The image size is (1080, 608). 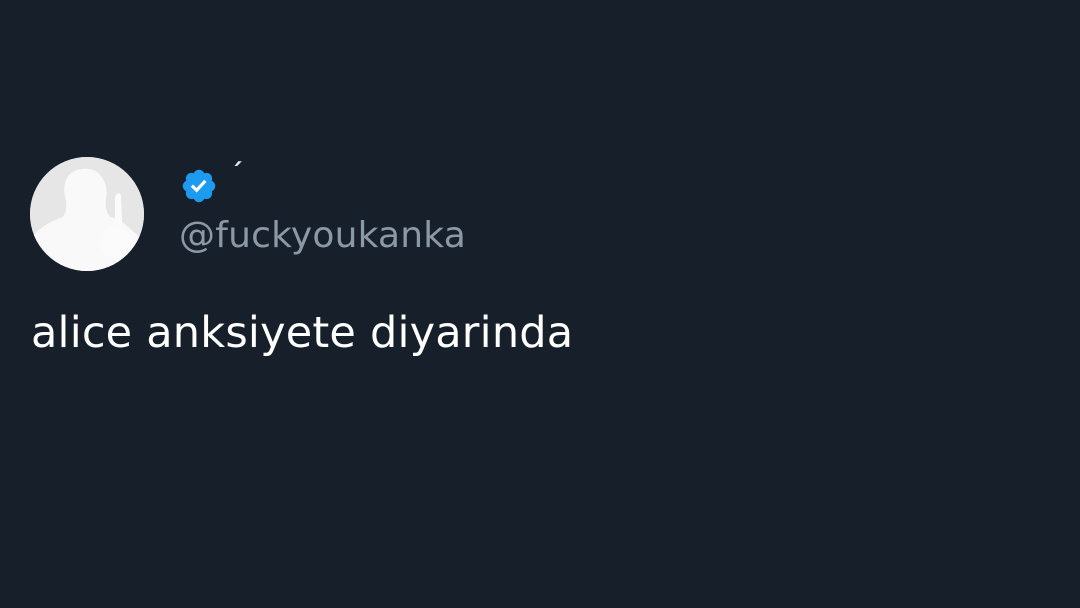 I want to click on avatar, so click(x=87, y=214).